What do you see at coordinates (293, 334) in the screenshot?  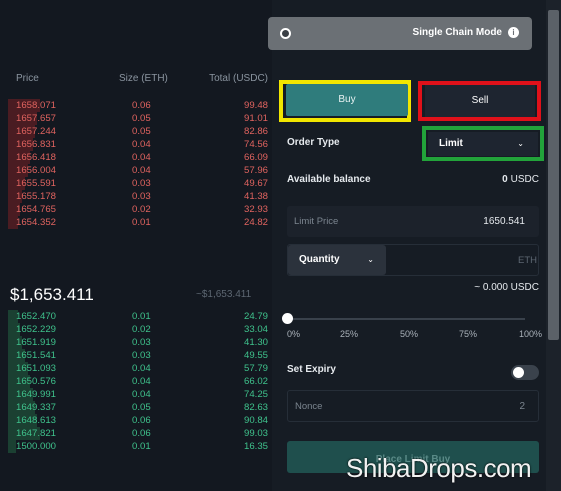 I see `slider-tick-0: 0%` at bounding box center [293, 334].